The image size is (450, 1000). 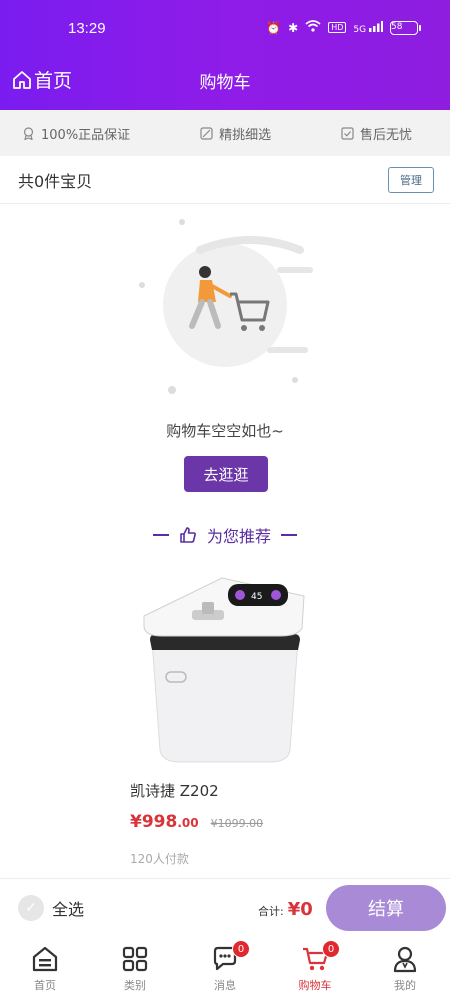 I want to click on hd-icon: HD, so click(x=337, y=27).